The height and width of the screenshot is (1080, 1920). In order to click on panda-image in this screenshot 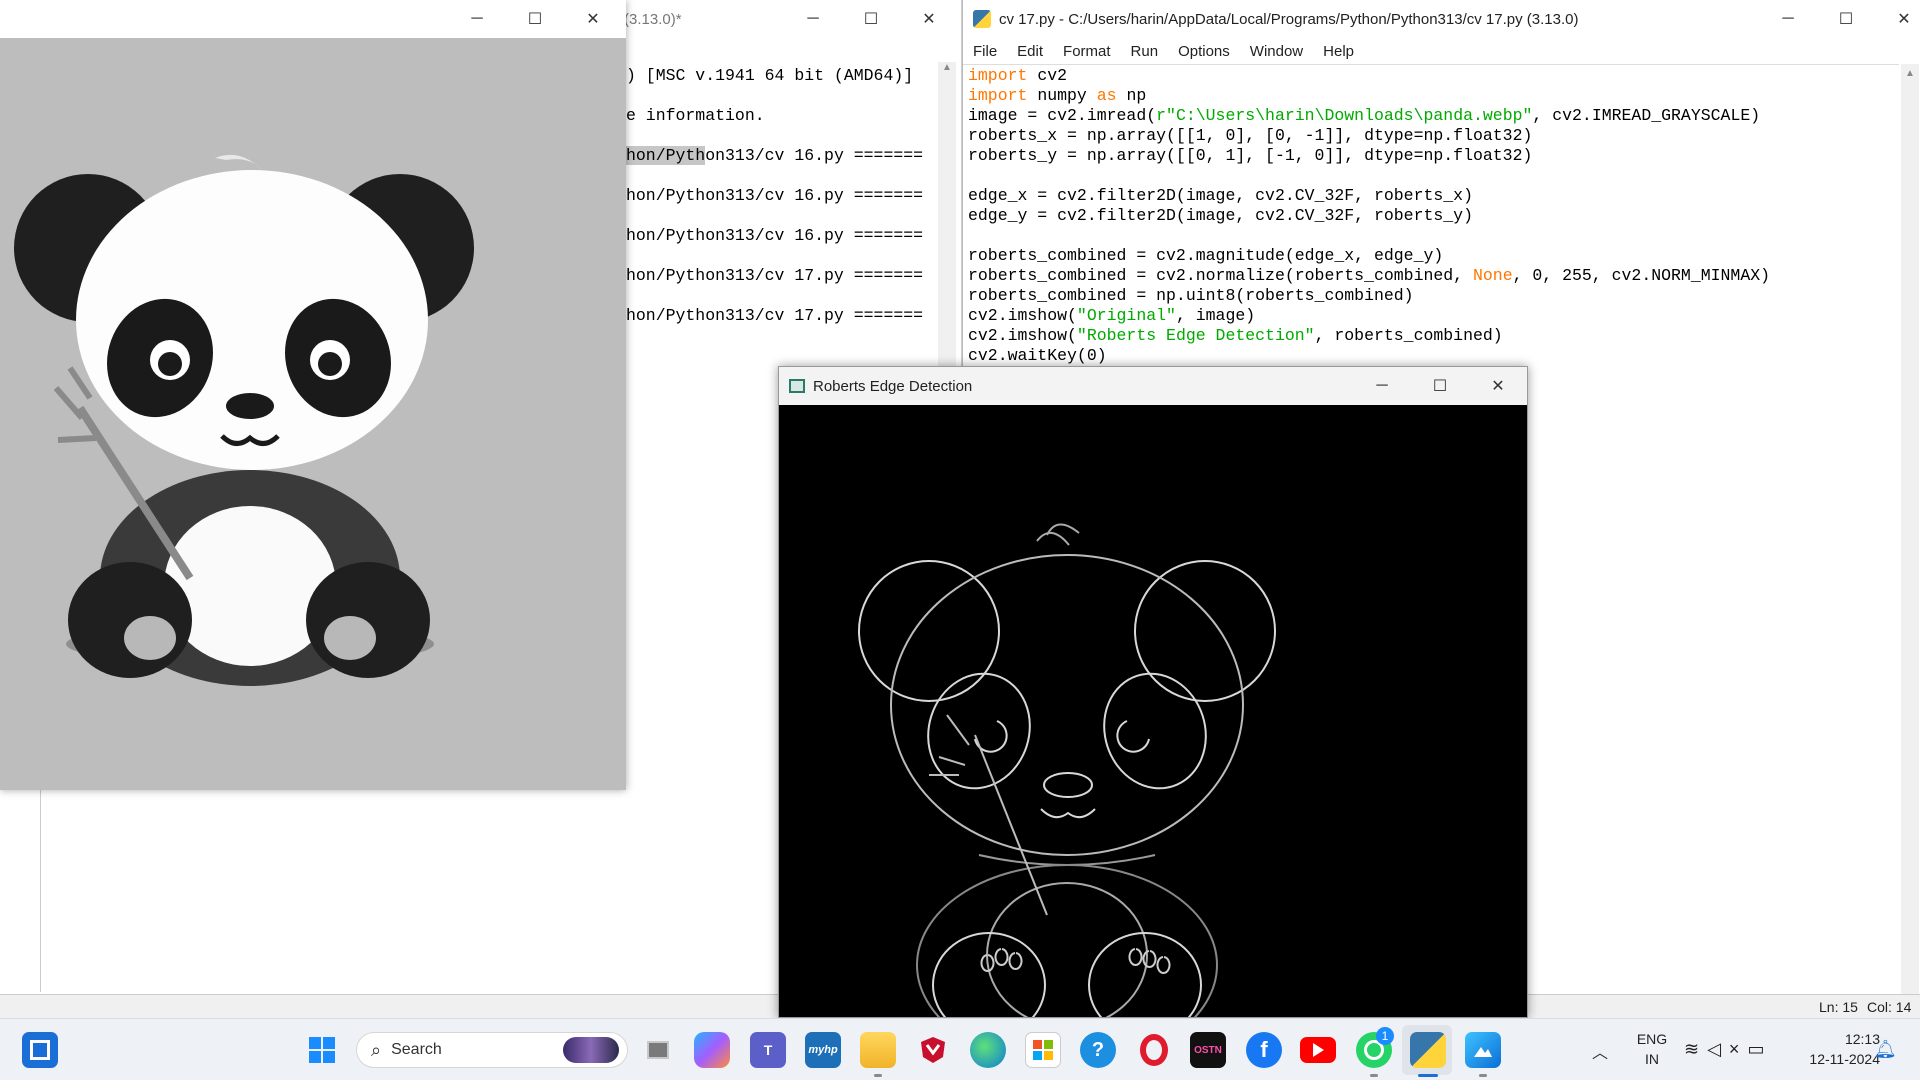, I will do `click(244, 420)`.